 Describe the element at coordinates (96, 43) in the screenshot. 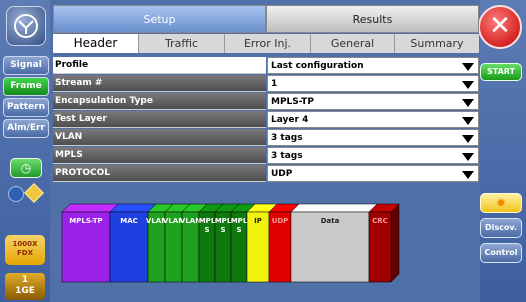

I see `subtab-header: Header` at that location.